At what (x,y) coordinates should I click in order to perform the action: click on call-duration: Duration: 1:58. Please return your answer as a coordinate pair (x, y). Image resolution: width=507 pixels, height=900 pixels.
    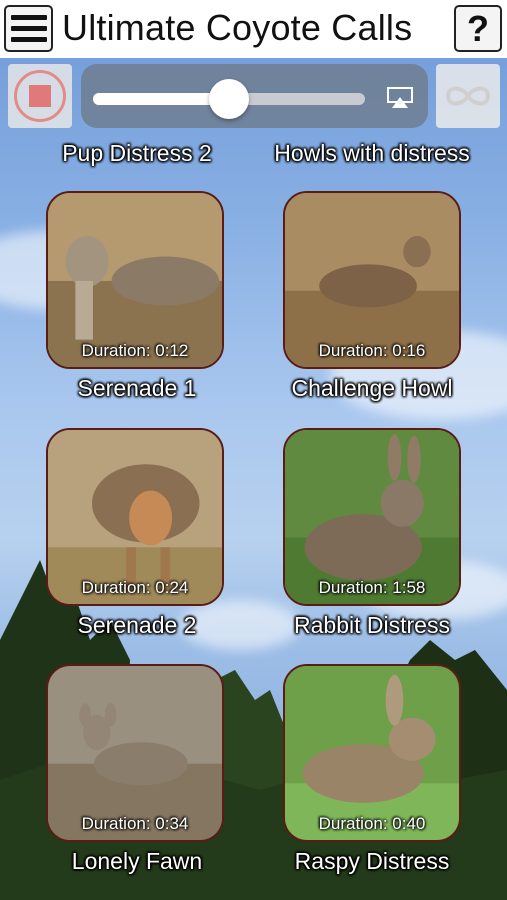
    Looking at the image, I should click on (372, 587).